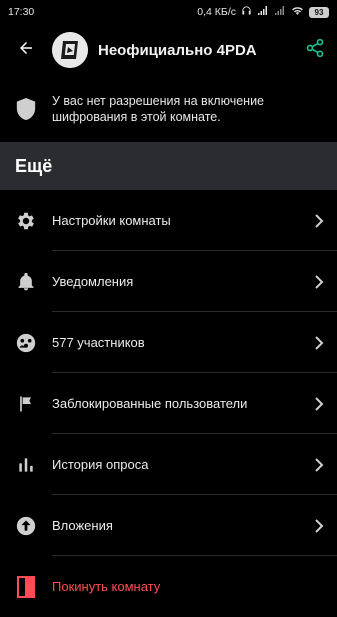 The width and height of the screenshot is (337, 617). What do you see at coordinates (168, 586) in the screenshot?
I see `menu-item-leave-room: Покинуть комнату` at bounding box center [168, 586].